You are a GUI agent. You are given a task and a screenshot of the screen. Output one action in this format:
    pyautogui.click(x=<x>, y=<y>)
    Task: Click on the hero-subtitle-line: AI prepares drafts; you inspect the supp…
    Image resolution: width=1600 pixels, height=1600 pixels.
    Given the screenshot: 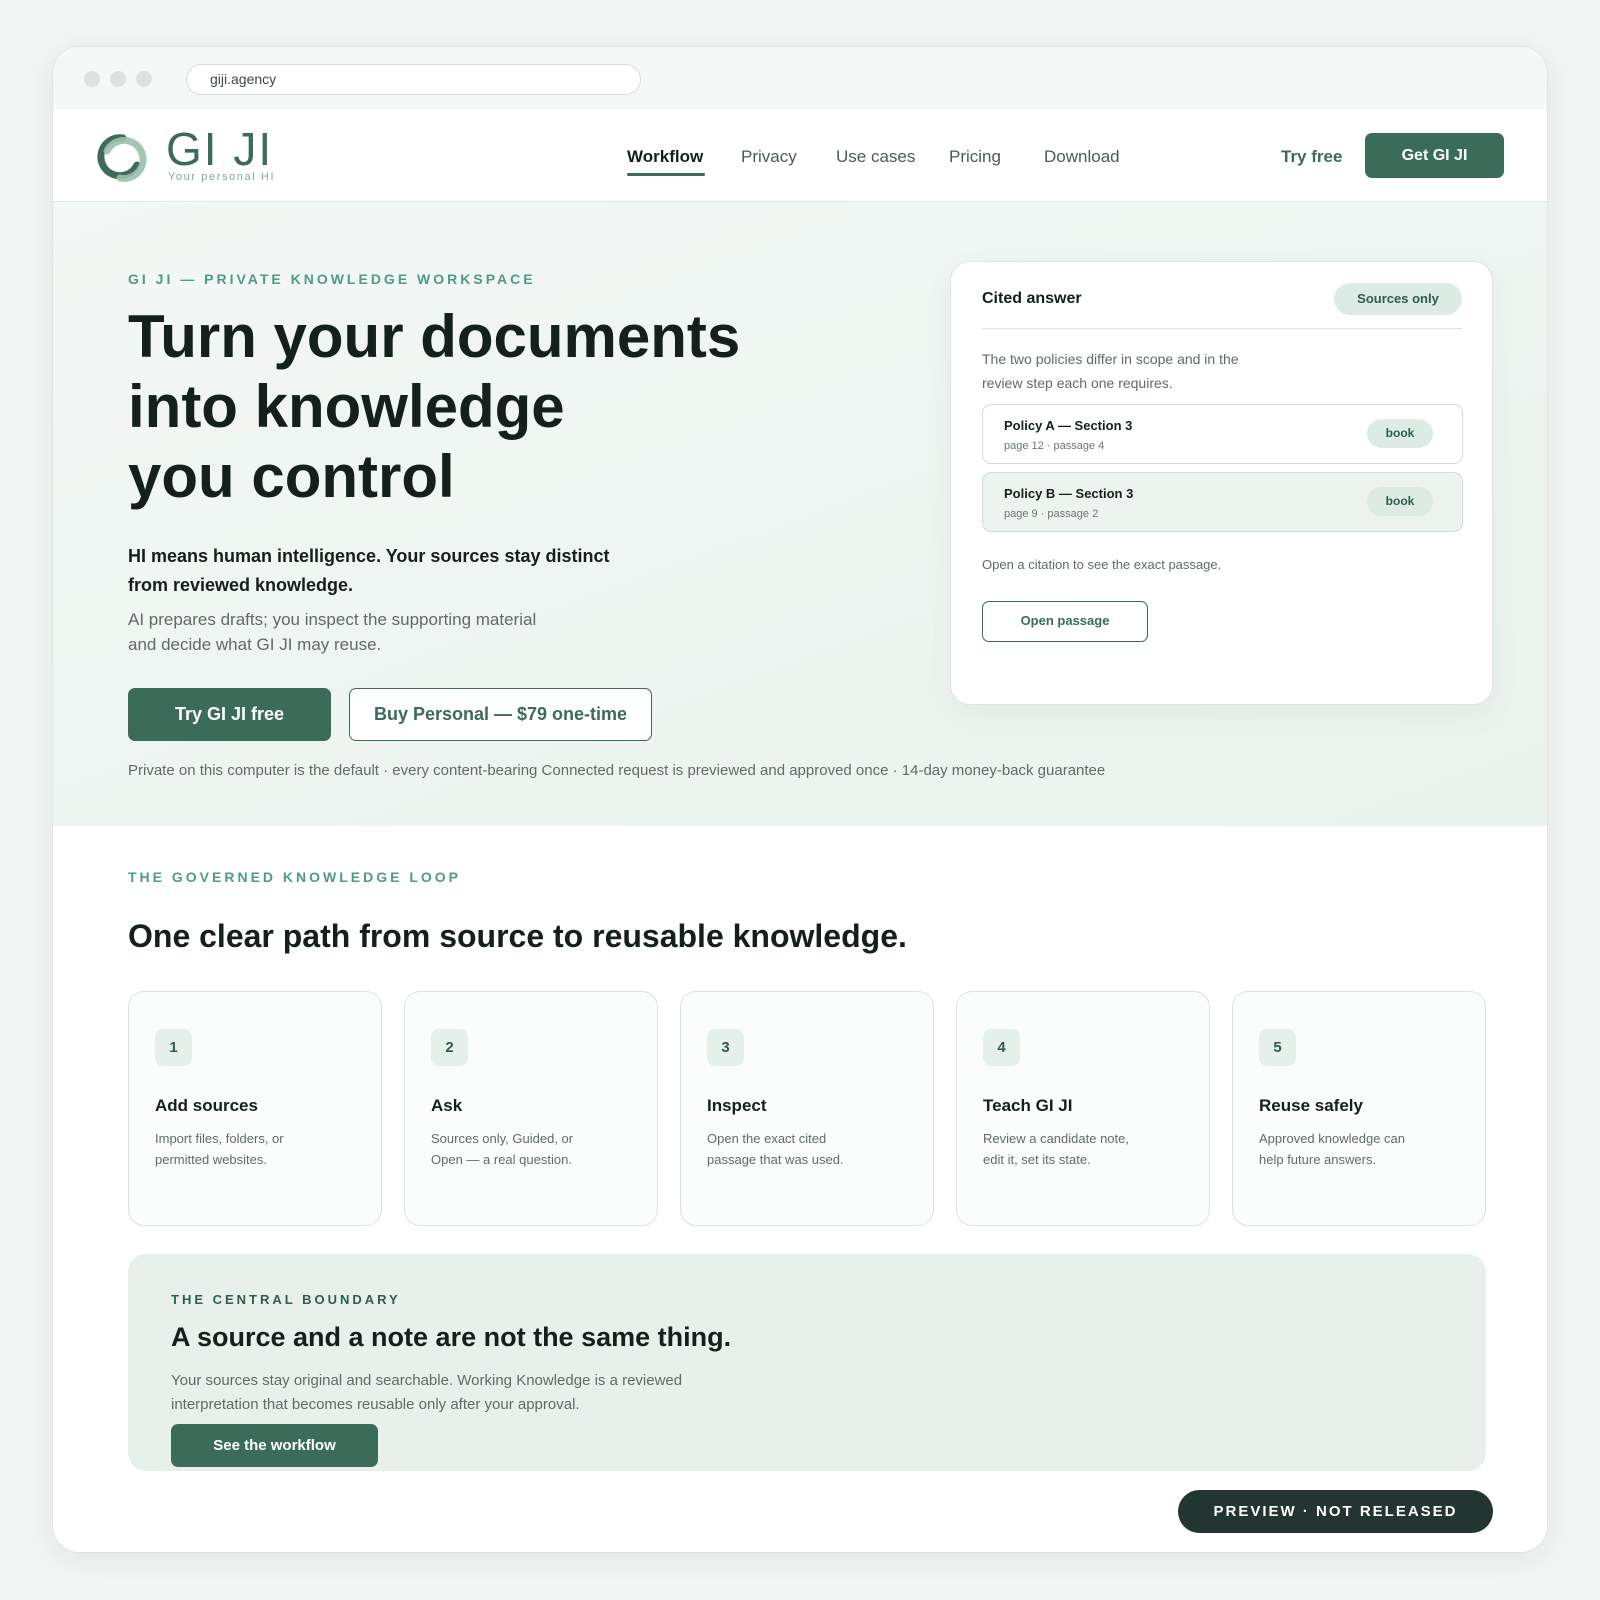 What is the action you would take?
    pyautogui.click(x=332, y=619)
    